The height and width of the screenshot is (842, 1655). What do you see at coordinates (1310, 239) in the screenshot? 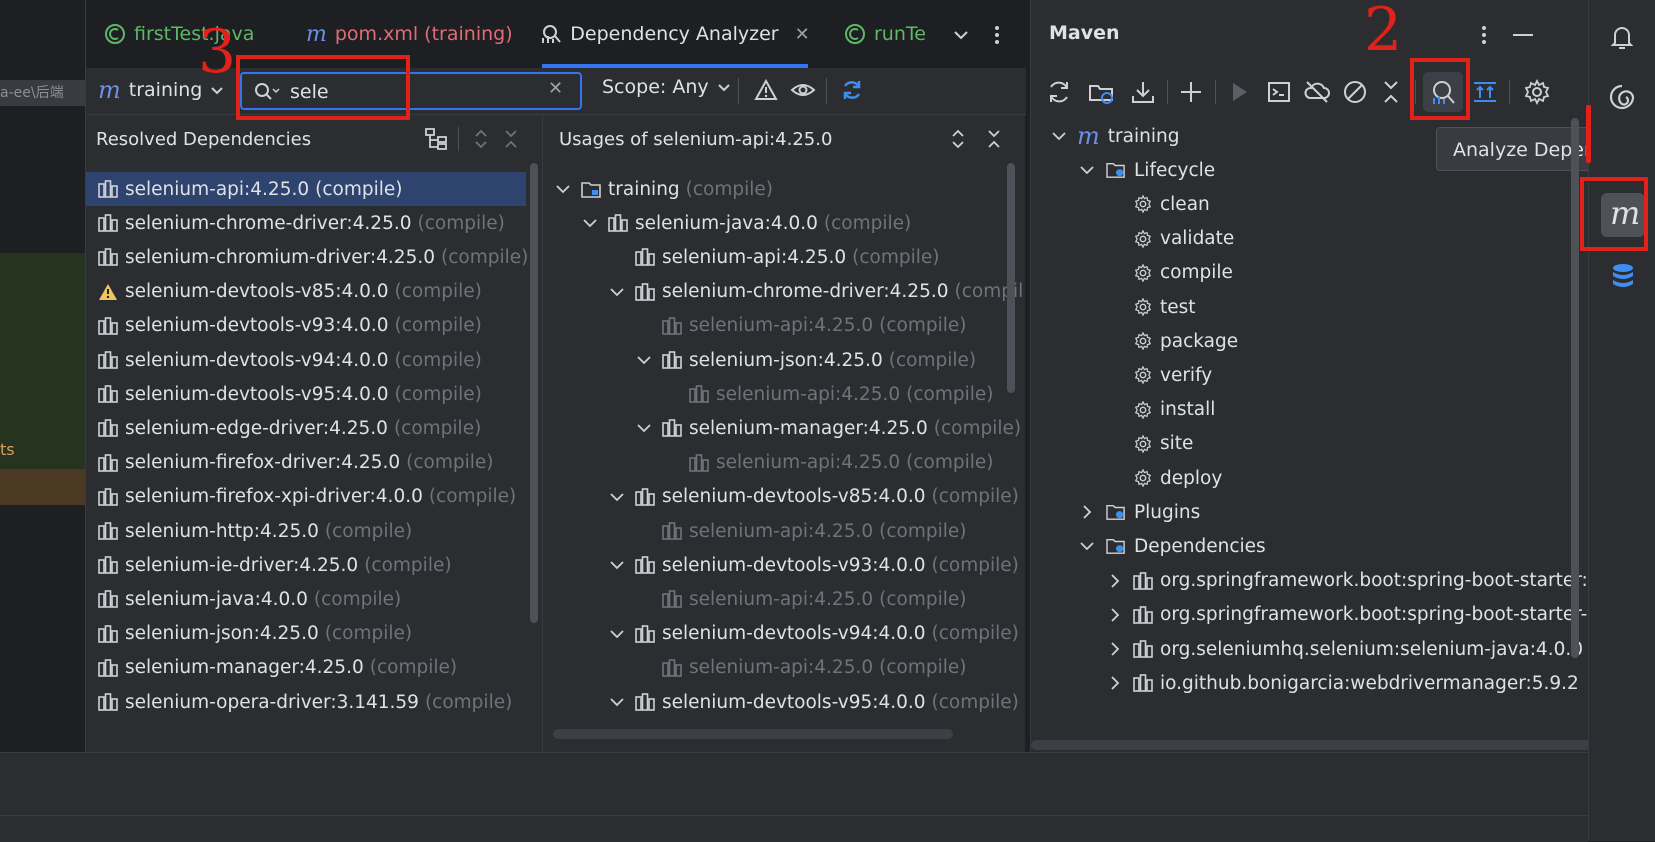
I see `maven-tree-node: validate` at bounding box center [1310, 239].